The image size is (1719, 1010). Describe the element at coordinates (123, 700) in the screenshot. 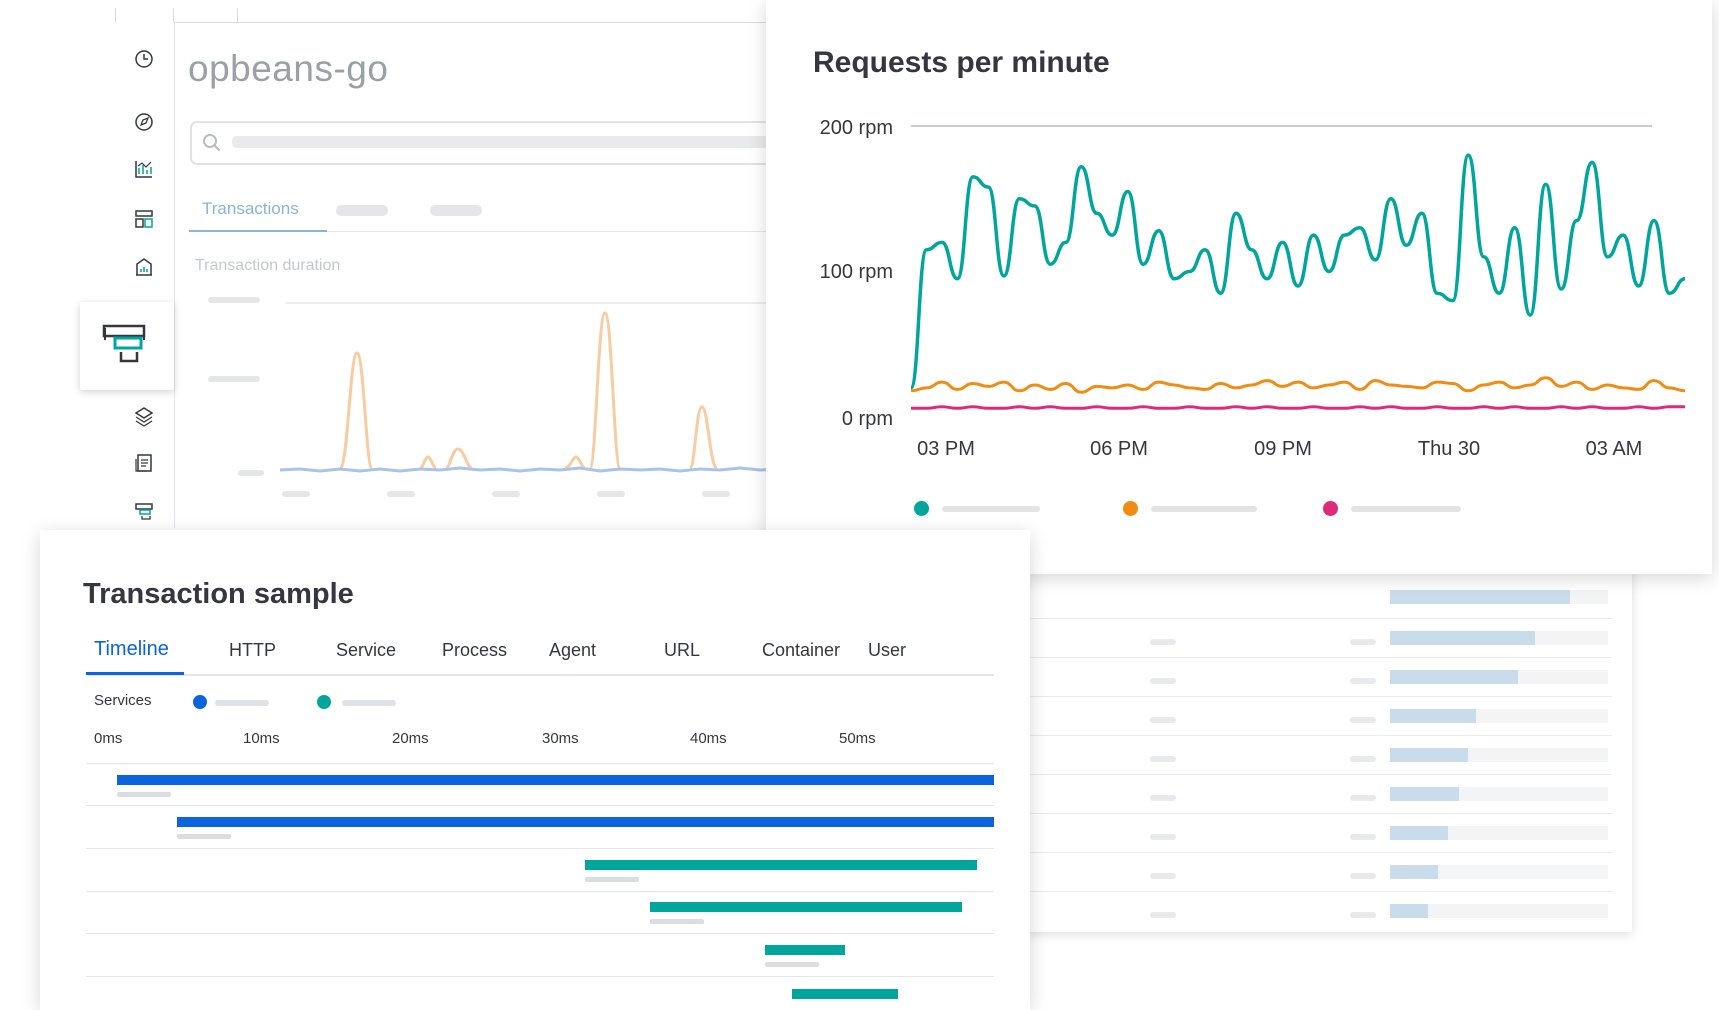

I see `services-legend-label: Services` at that location.